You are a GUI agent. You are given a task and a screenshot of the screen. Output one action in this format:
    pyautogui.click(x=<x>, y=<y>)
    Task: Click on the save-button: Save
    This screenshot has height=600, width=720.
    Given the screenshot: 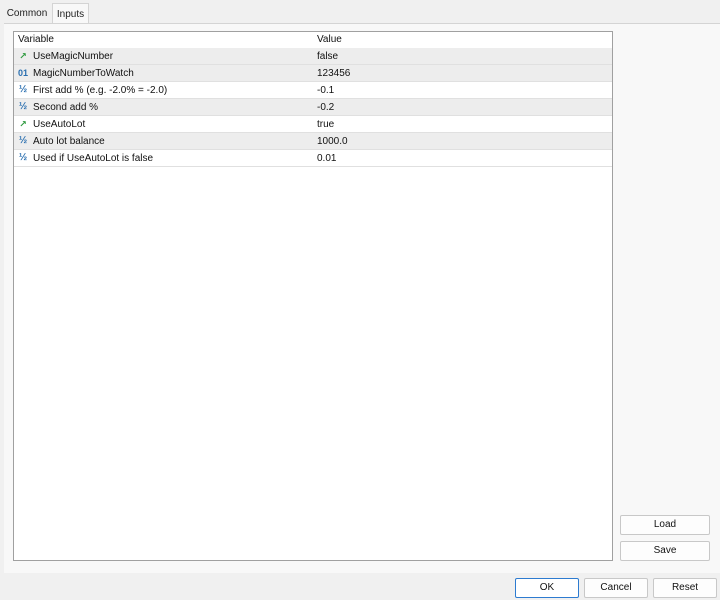 What is the action you would take?
    pyautogui.click(x=665, y=551)
    